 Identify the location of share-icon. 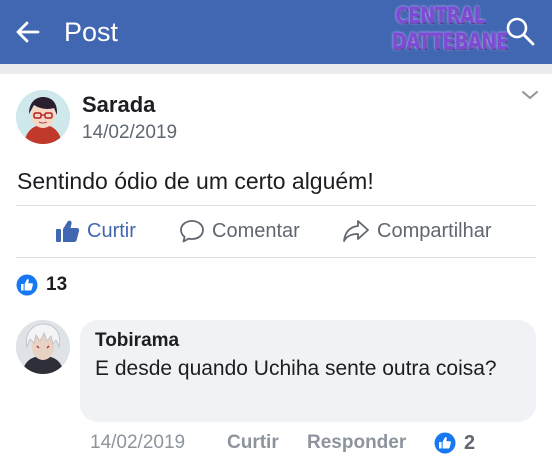
(356, 231).